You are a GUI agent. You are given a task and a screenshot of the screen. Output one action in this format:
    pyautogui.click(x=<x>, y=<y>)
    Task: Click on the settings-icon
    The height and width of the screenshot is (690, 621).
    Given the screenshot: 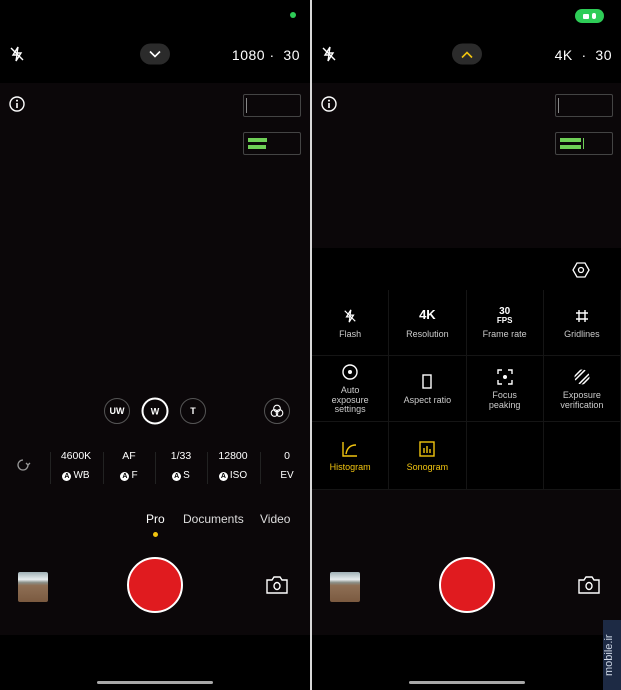 What is the action you would take?
    pyautogui.click(x=581, y=270)
    